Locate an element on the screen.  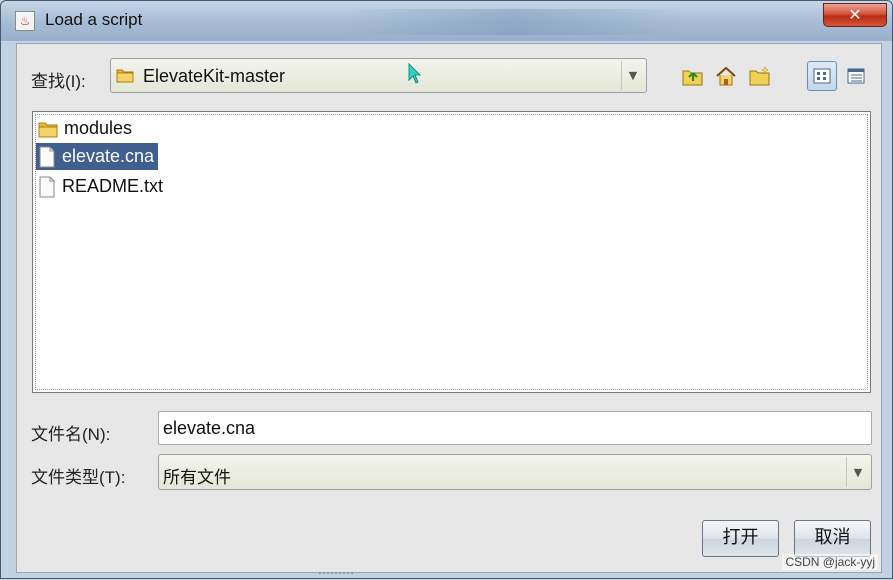
file-name-label: 文件名(N): is located at coordinates (71, 434).